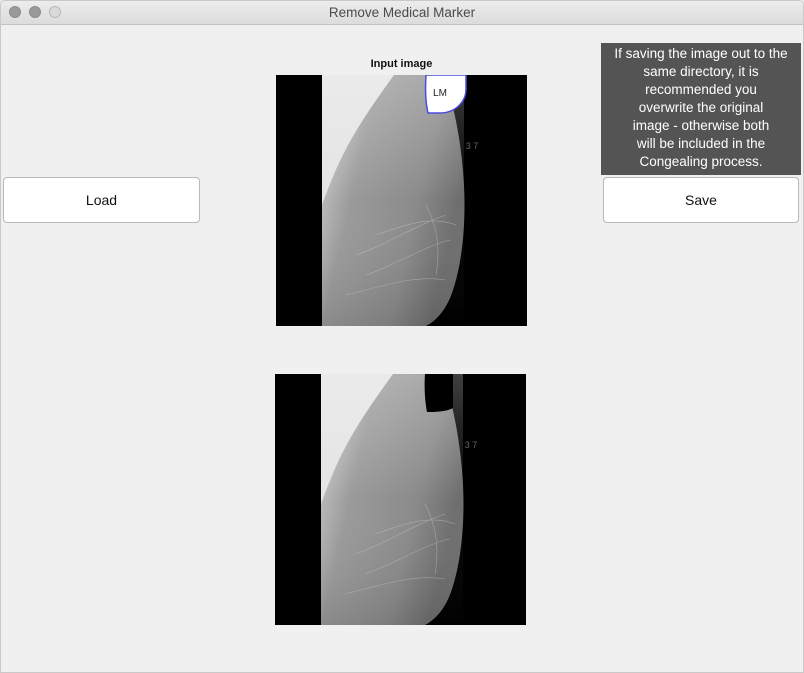 Image resolution: width=804 pixels, height=673 pixels. What do you see at coordinates (701, 71) in the screenshot?
I see `tooltip-line: same directory, it is` at bounding box center [701, 71].